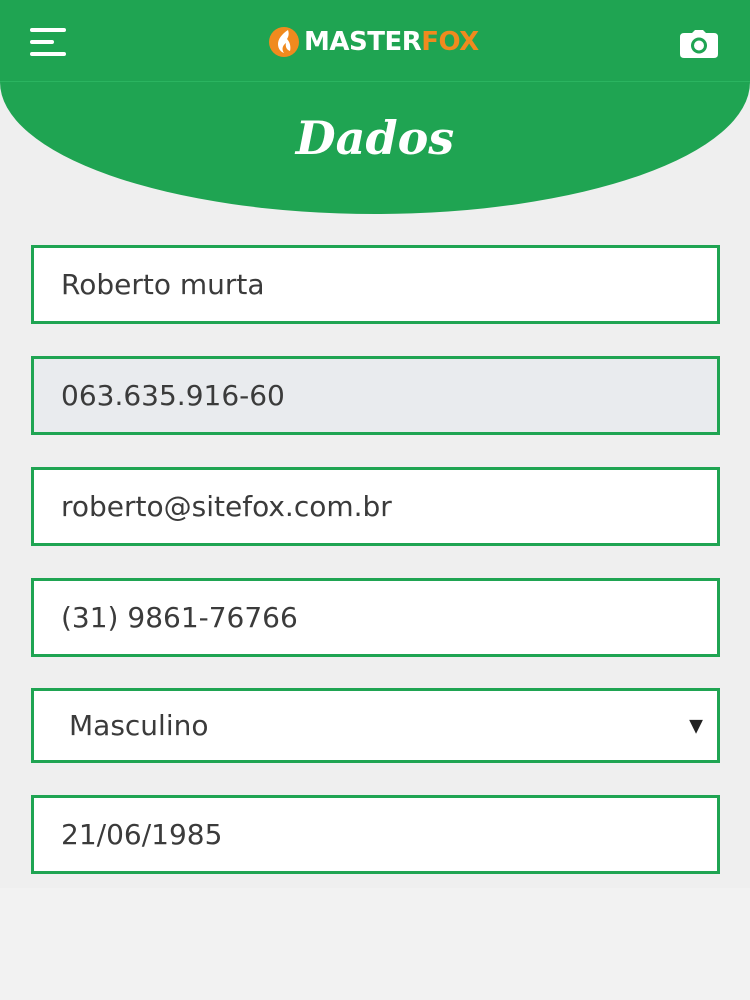  What do you see at coordinates (363, 42) in the screenshot?
I see `logo-text-master: MASTER` at bounding box center [363, 42].